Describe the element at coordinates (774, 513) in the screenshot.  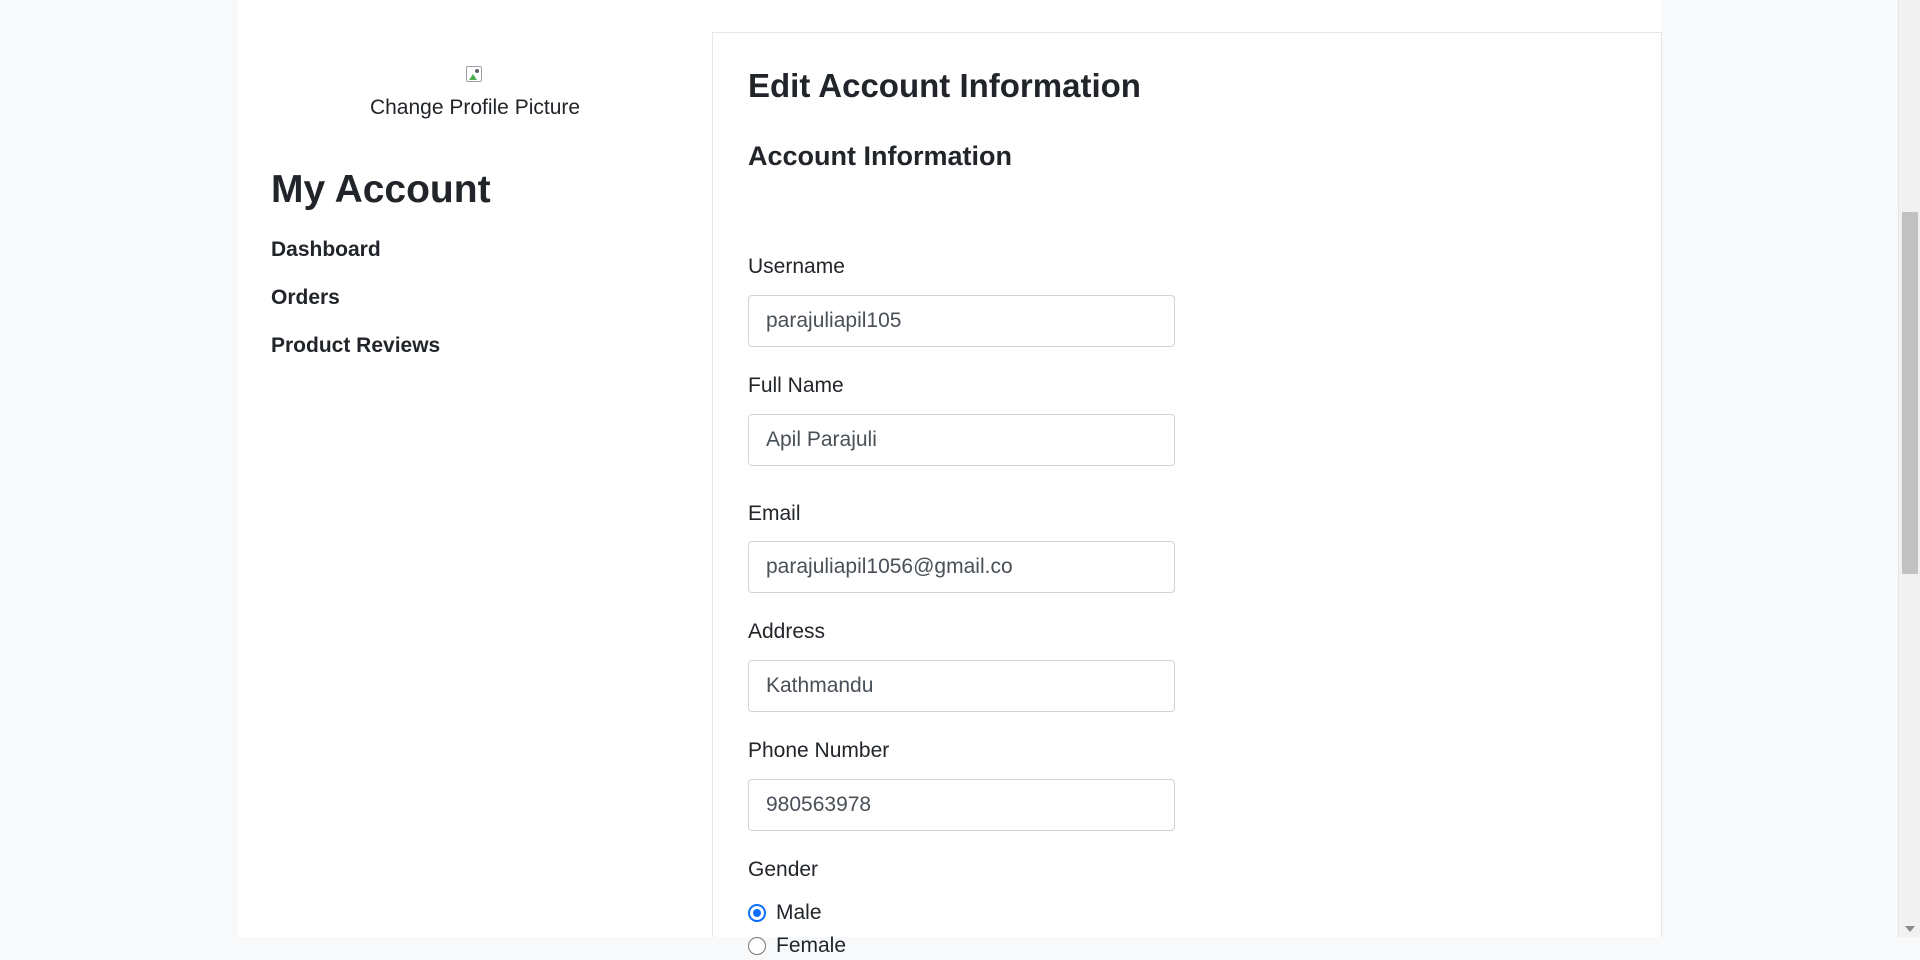
I see `email-label: Email` at that location.